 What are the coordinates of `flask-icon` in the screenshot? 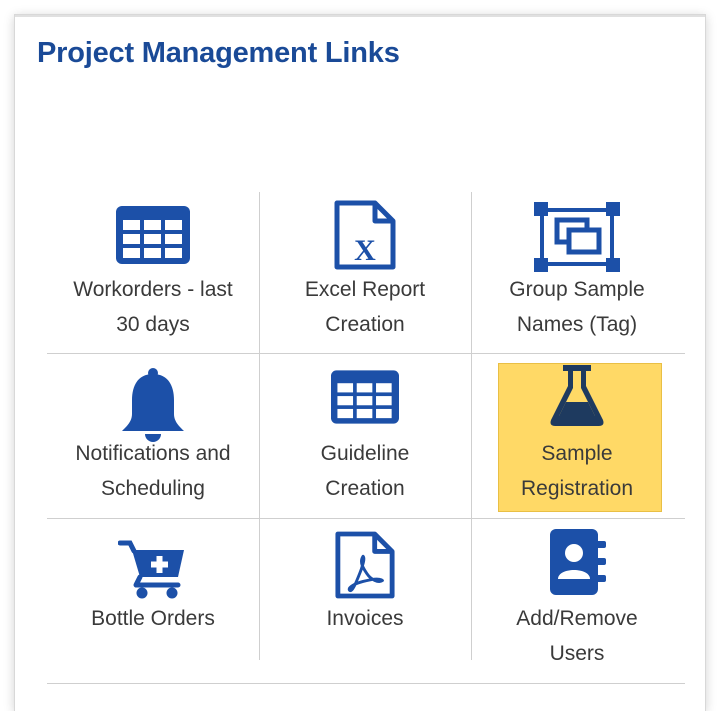 It's located at (577, 395).